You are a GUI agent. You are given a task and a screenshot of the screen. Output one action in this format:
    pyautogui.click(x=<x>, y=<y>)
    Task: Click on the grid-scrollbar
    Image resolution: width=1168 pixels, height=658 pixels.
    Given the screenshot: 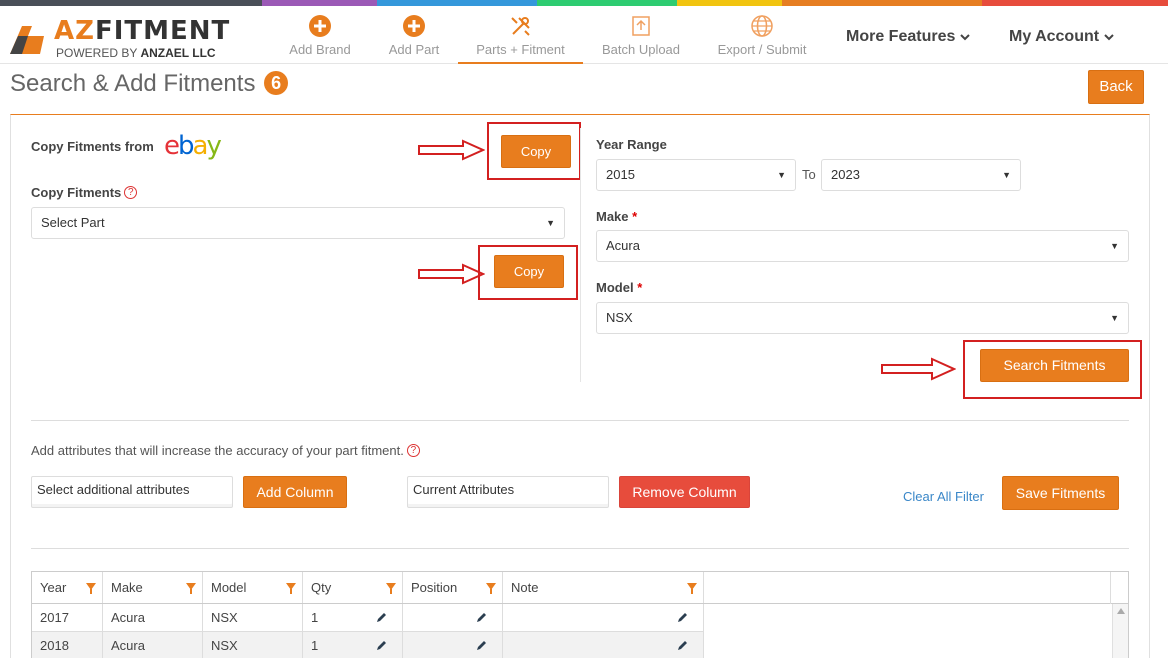 What is the action you would take?
    pyautogui.click(x=1120, y=631)
    